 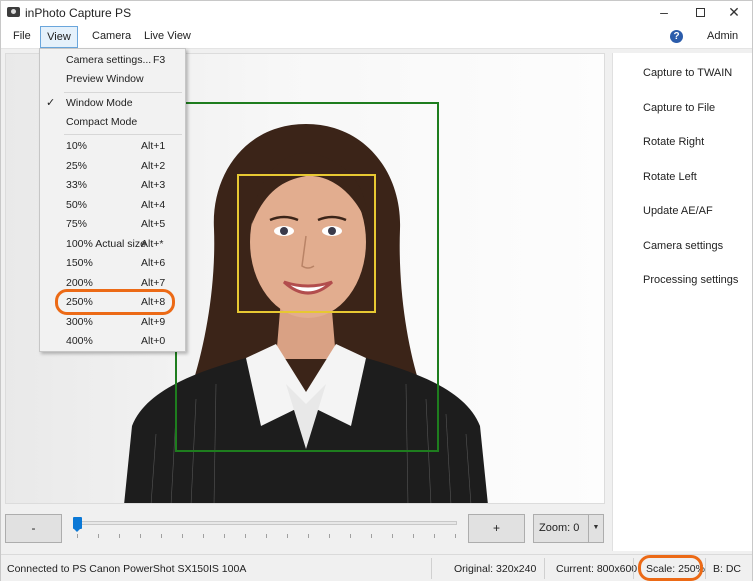 What do you see at coordinates (106, 244) in the screenshot?
I see `menu-item-label: 100% Actual size` at bounding box center [106, 244].